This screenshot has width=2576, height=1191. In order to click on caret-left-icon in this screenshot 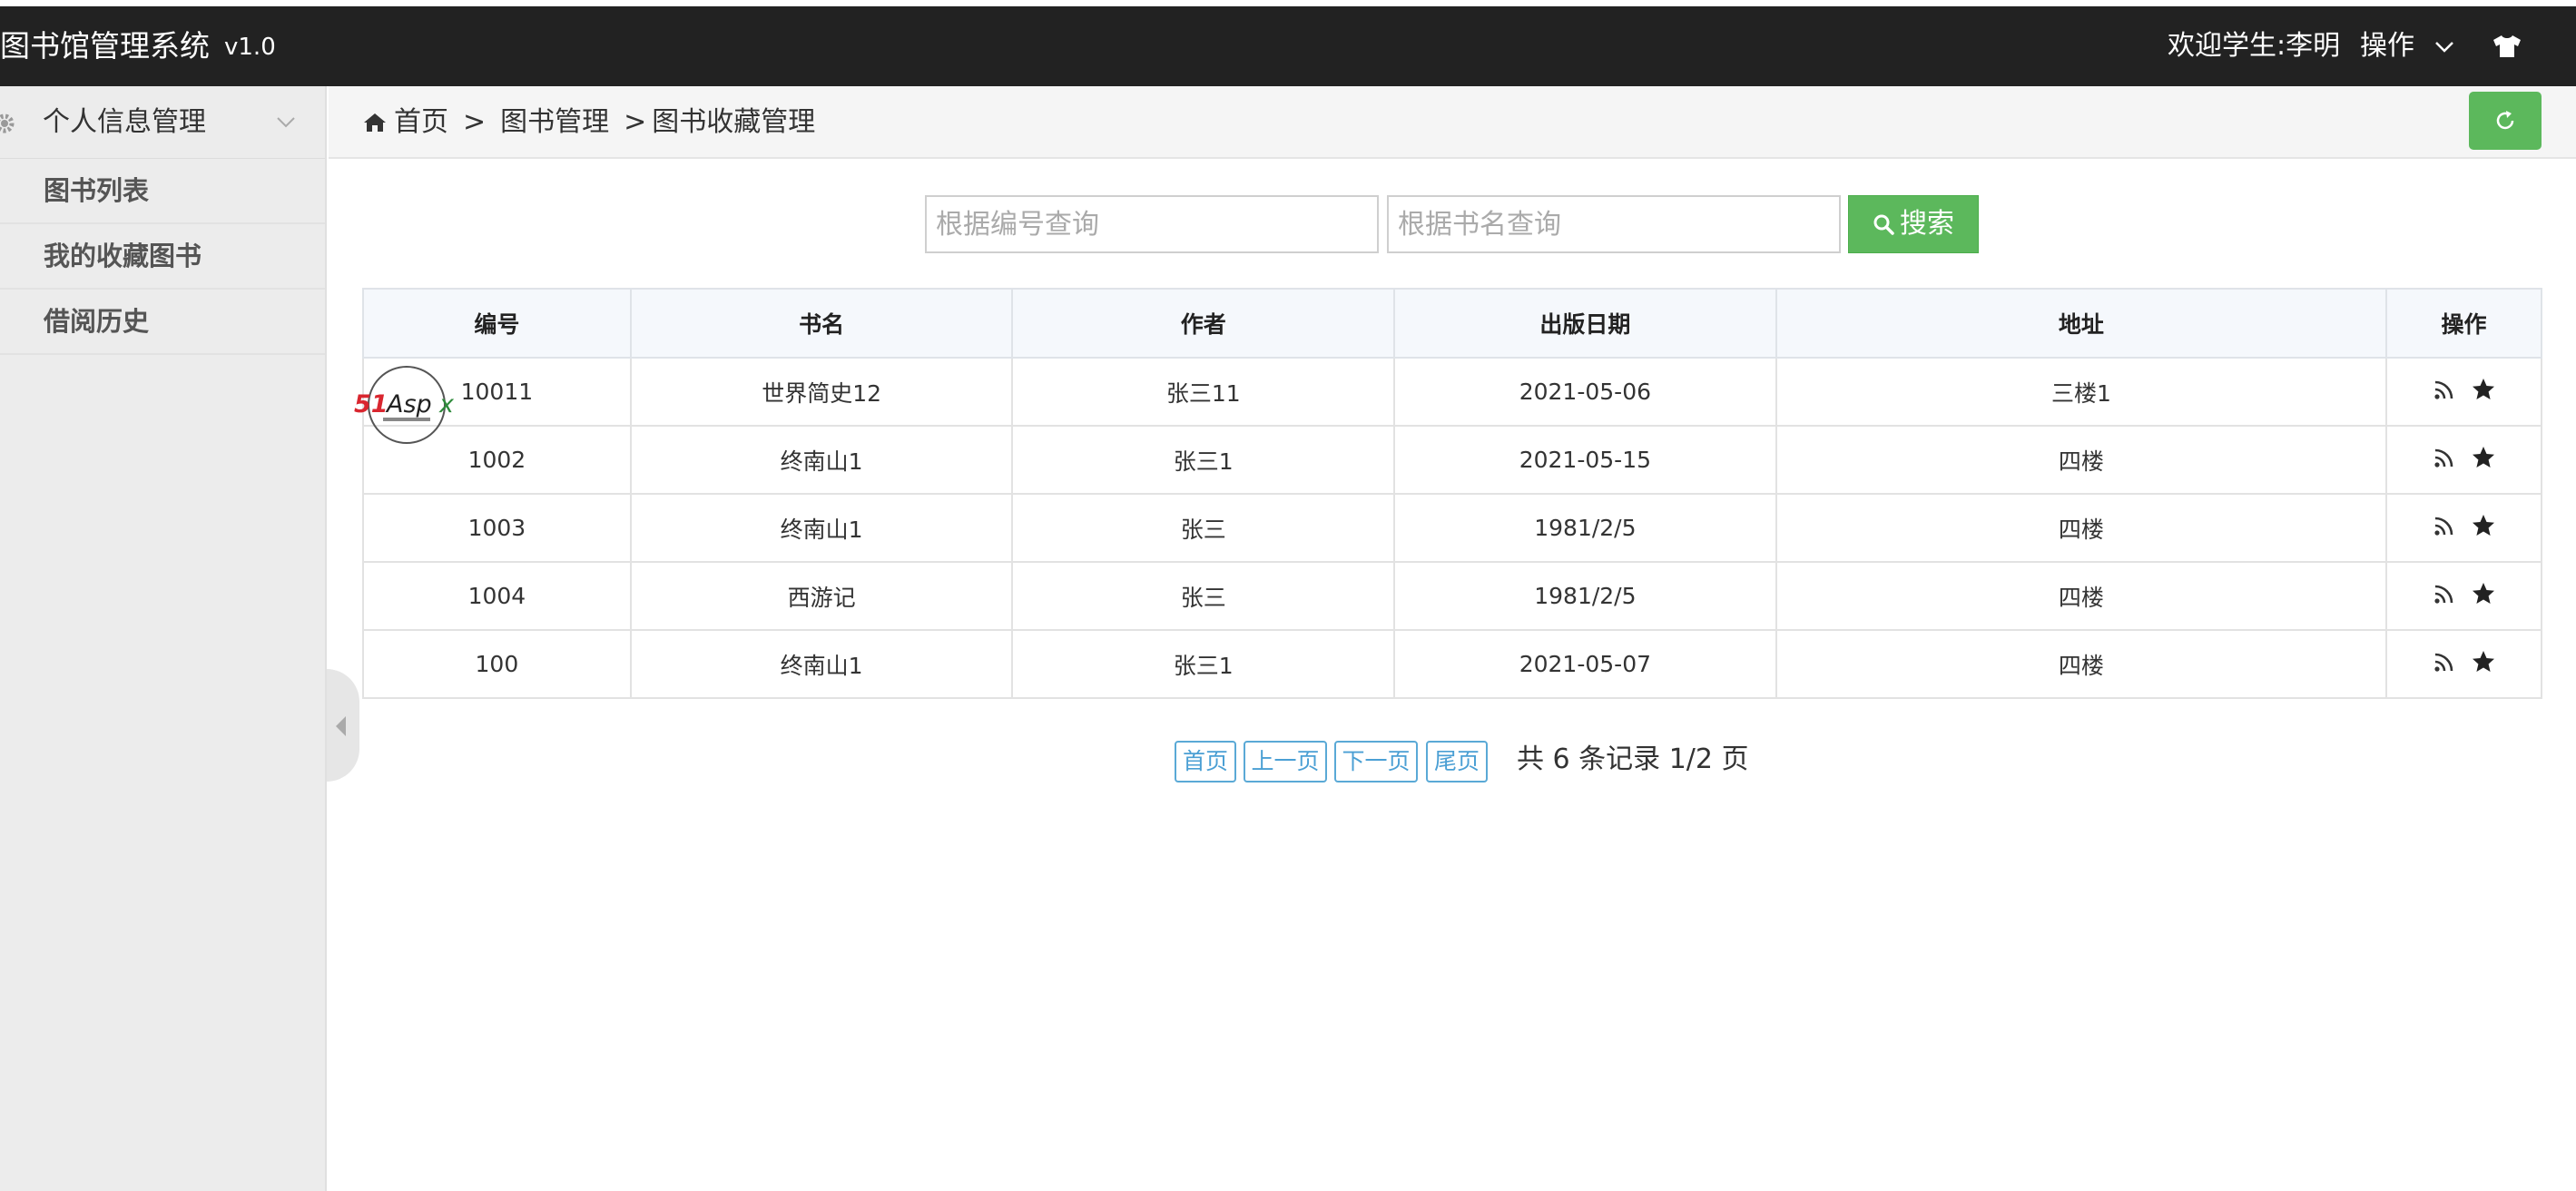, I will do `click(341, 726)`.